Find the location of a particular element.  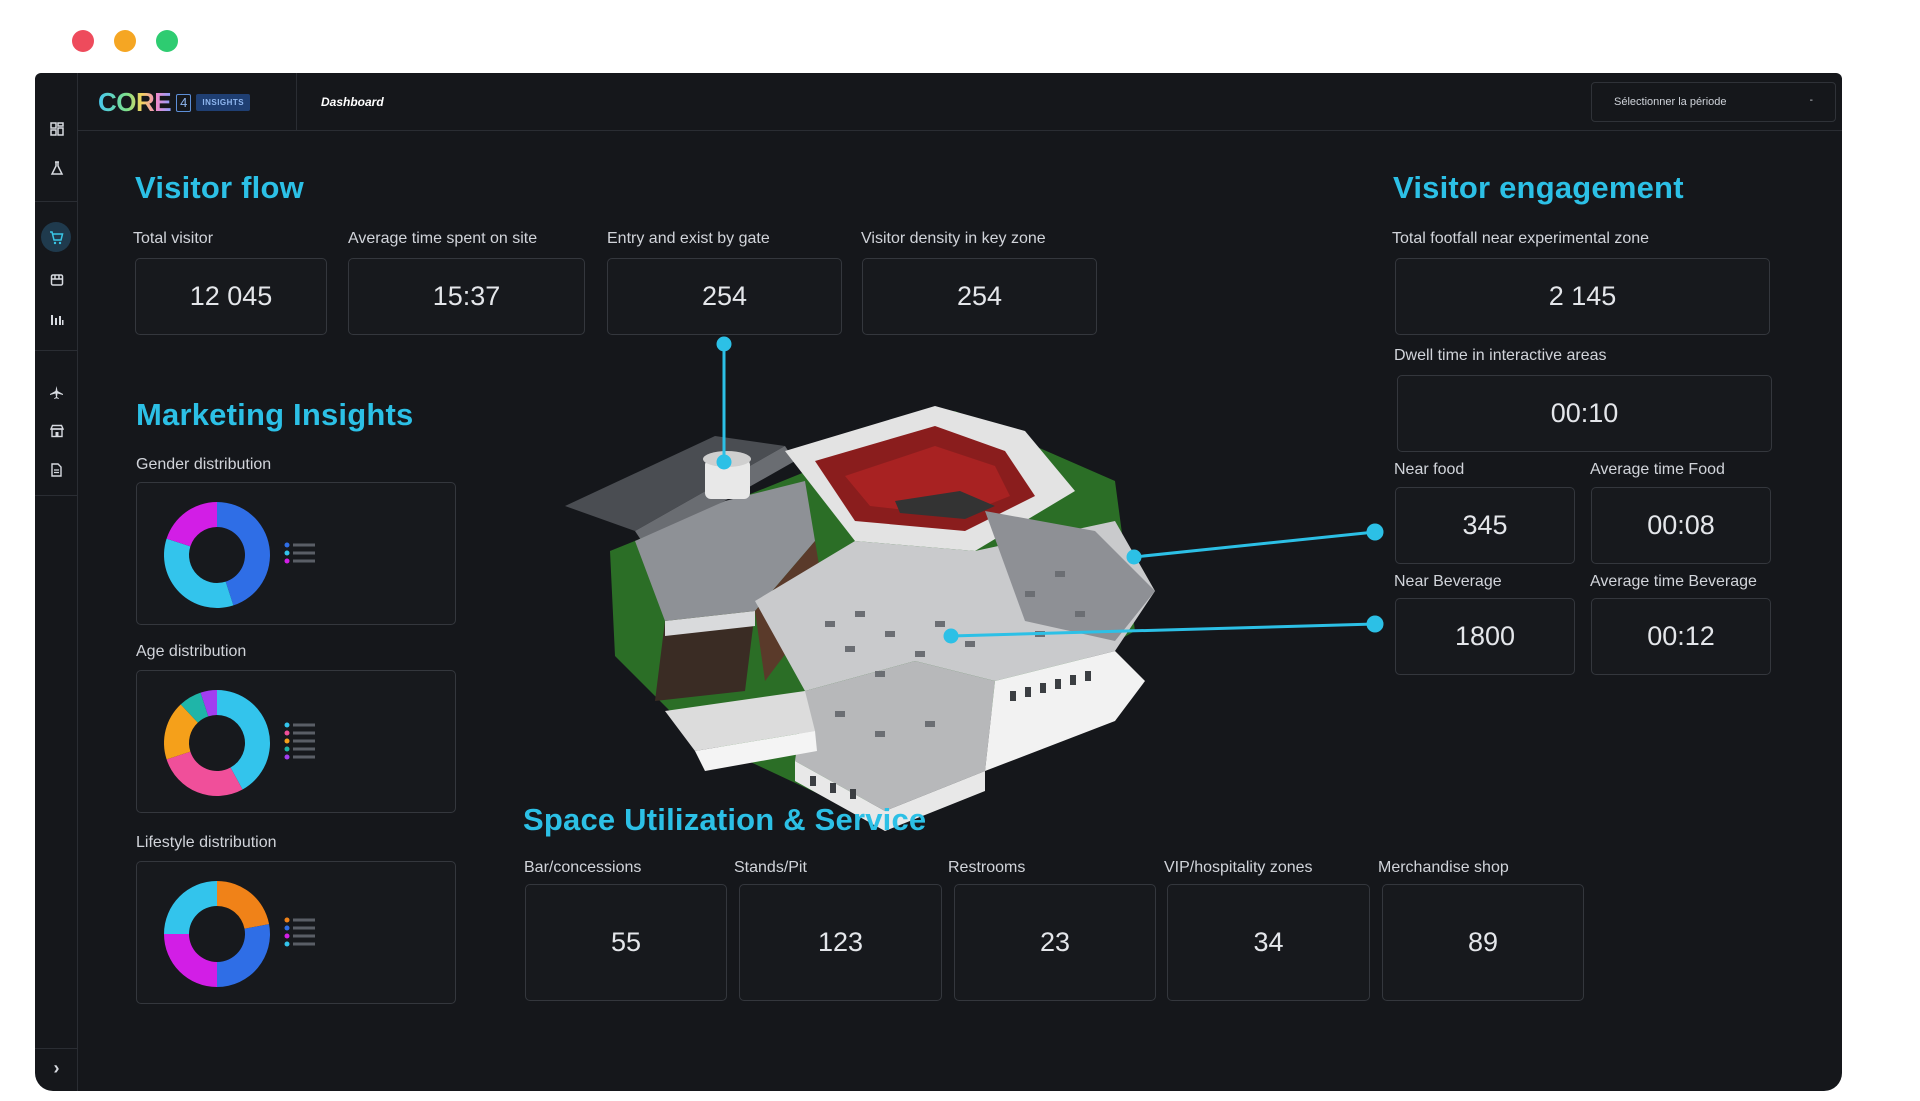

vip-hospitality-card: 34 is located at coordinates (1268, 942).